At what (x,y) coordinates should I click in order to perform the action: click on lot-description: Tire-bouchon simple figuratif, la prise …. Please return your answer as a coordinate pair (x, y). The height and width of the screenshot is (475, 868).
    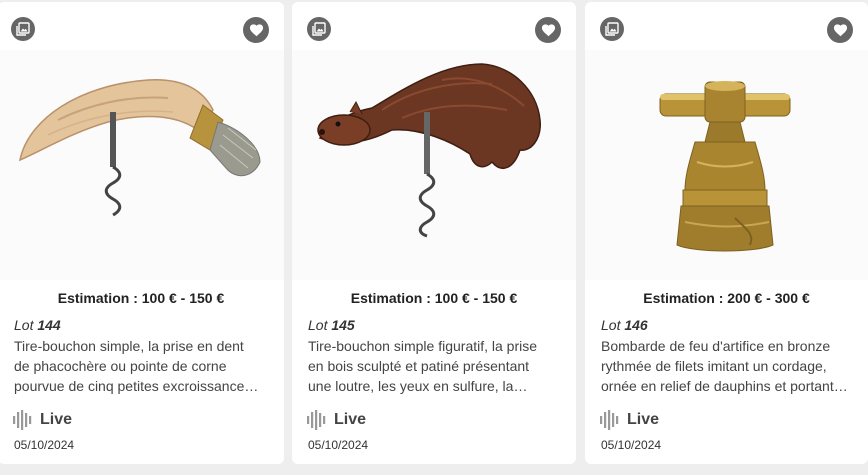
    Looking at the image, I should click on (435, 366).